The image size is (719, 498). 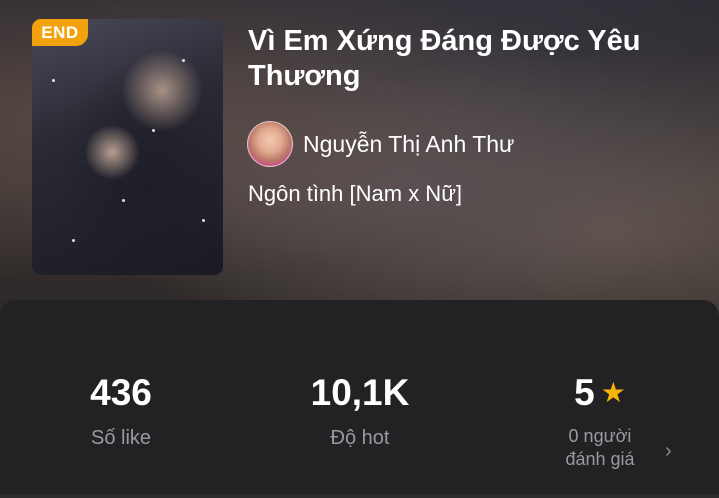 I want to click on author-link: Nguyễn Thị Anh Thư, so click(x=380, y=144).